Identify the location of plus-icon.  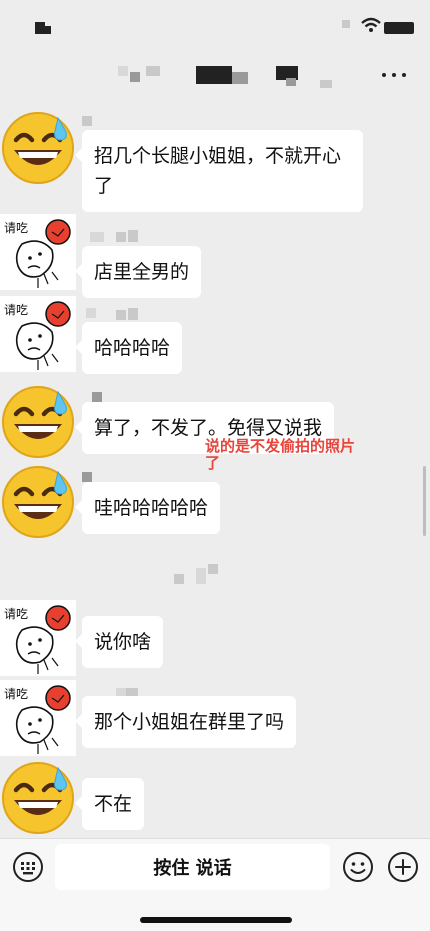
(403, 867).